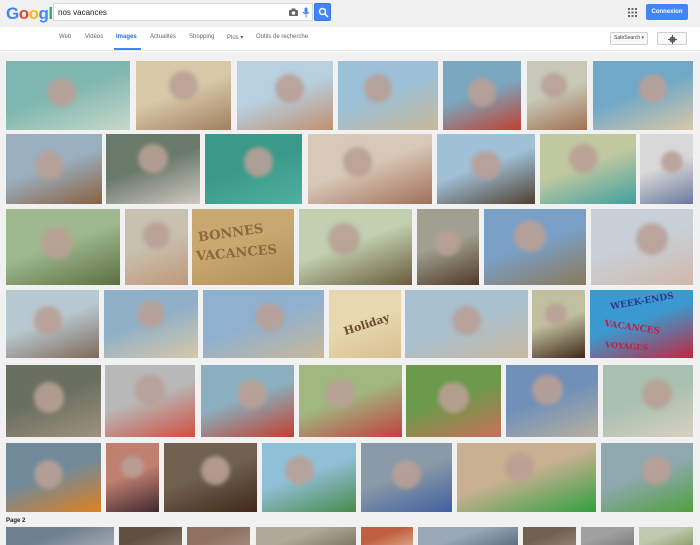  Describe the element at coordinates (293, 12) in the screenshot. I see `camera-icon` at that location.